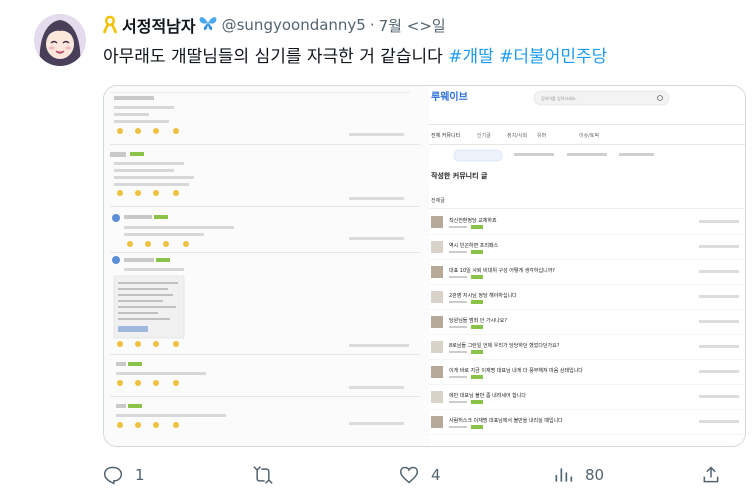 This screenshot has width=753, height=504. I want to click on share-icon, so click(711, 474).